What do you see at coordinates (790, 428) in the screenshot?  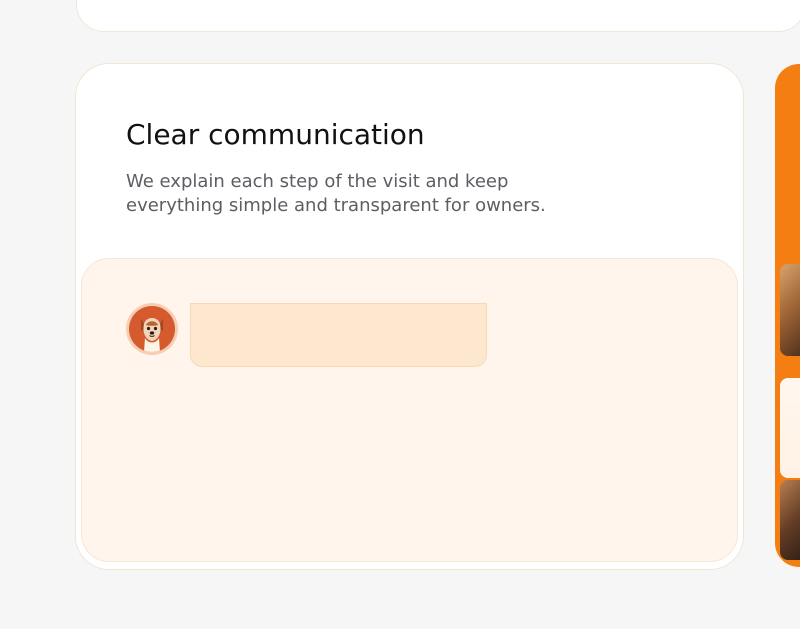 I see `light-photo-thumbnail` at bounding box center [790, 428].